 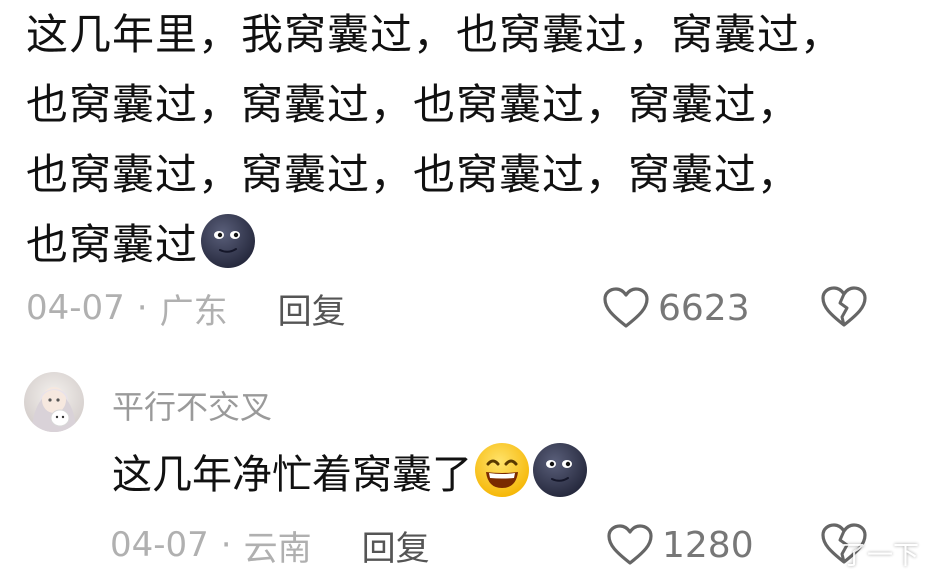 I want to click on reply-username: 平行不交叉, so click(x=192, y=405).